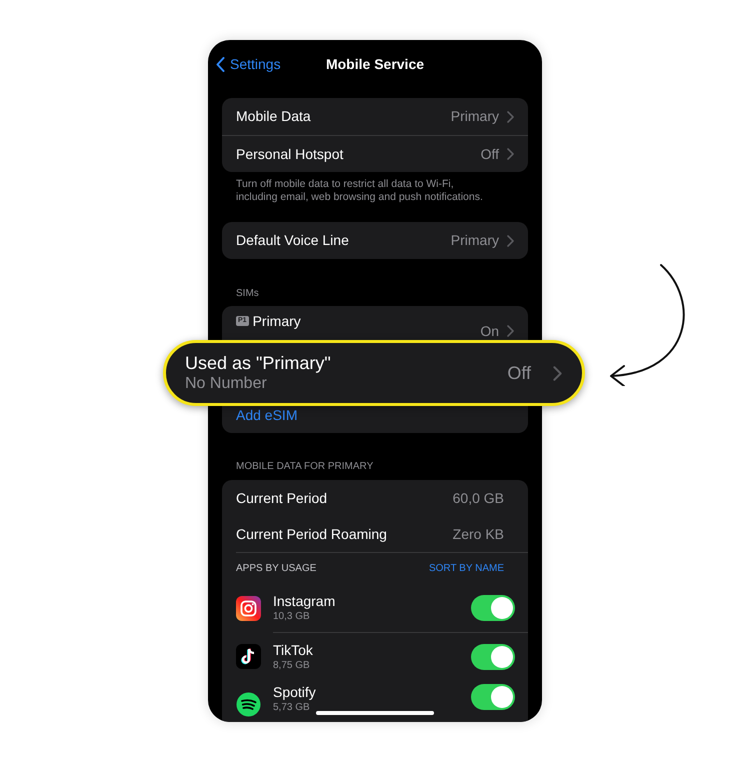 This screenshot has height=762, width=750. What do you see at coordinates (375, 153) in the screenshot?
I see `settings-row: Personal Hotspot Off` at bounding box center [375, 153].